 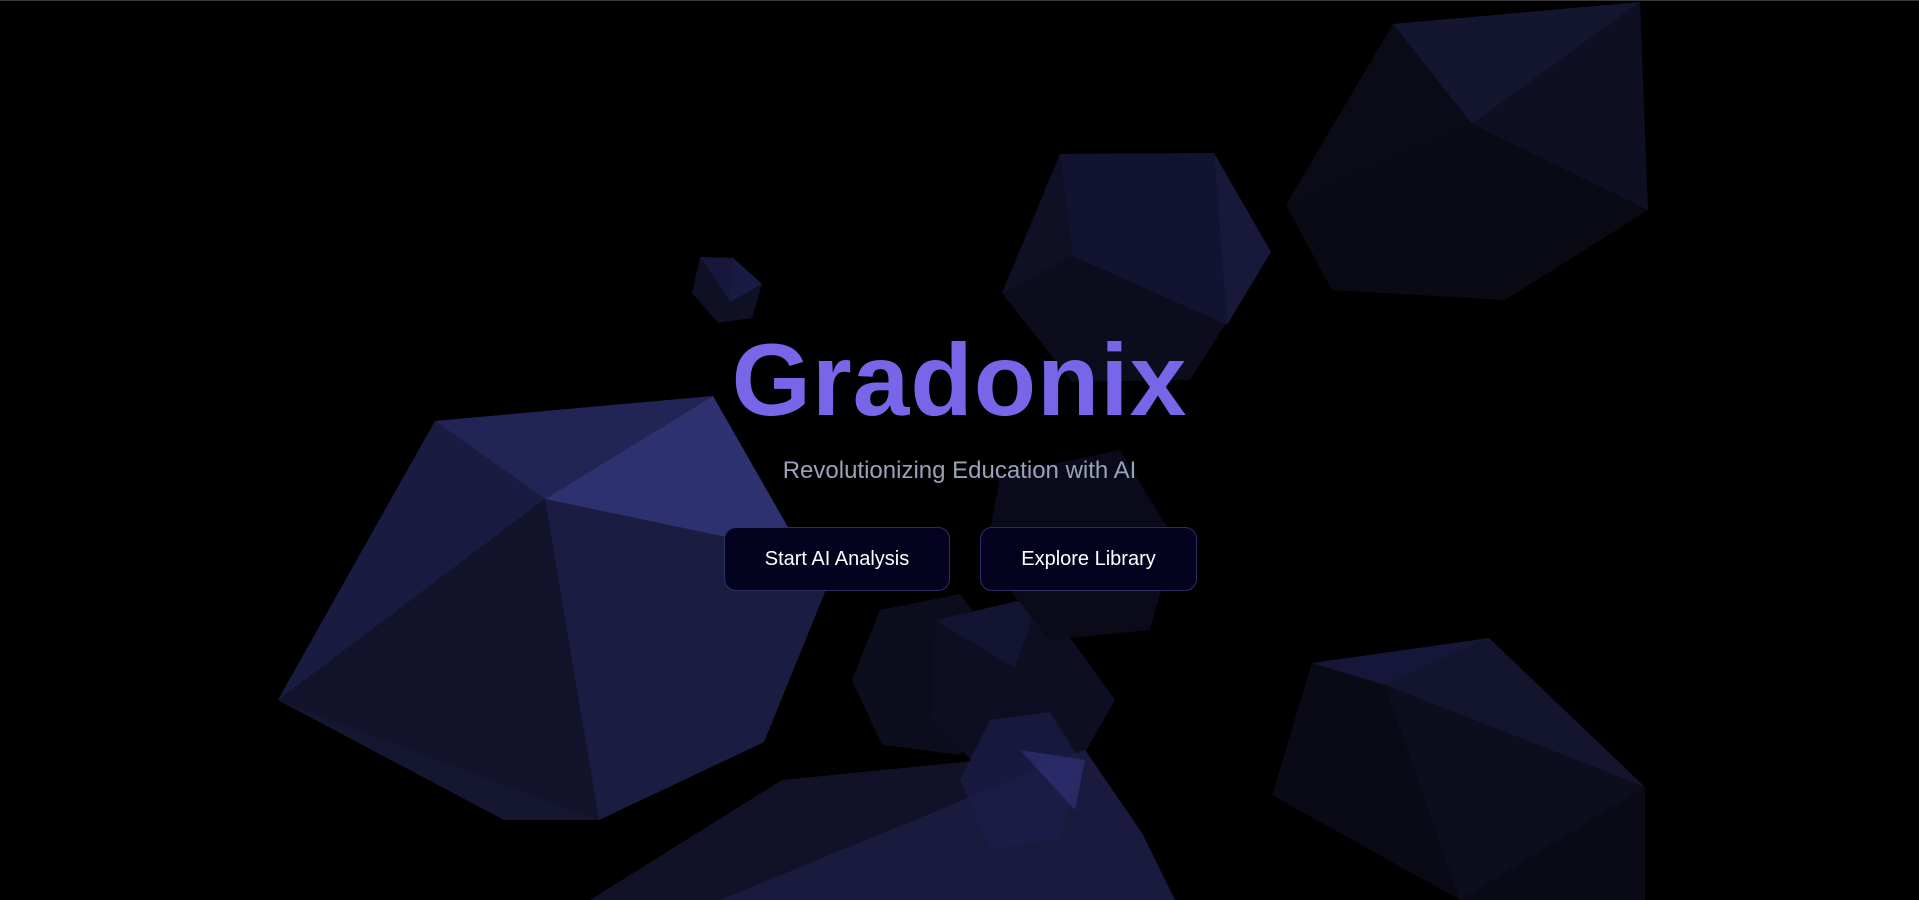 What do you see at coordinates (959, 380) in the screenshot?
I see `brand-title: Gradonix` at bounding box center [959, 380].